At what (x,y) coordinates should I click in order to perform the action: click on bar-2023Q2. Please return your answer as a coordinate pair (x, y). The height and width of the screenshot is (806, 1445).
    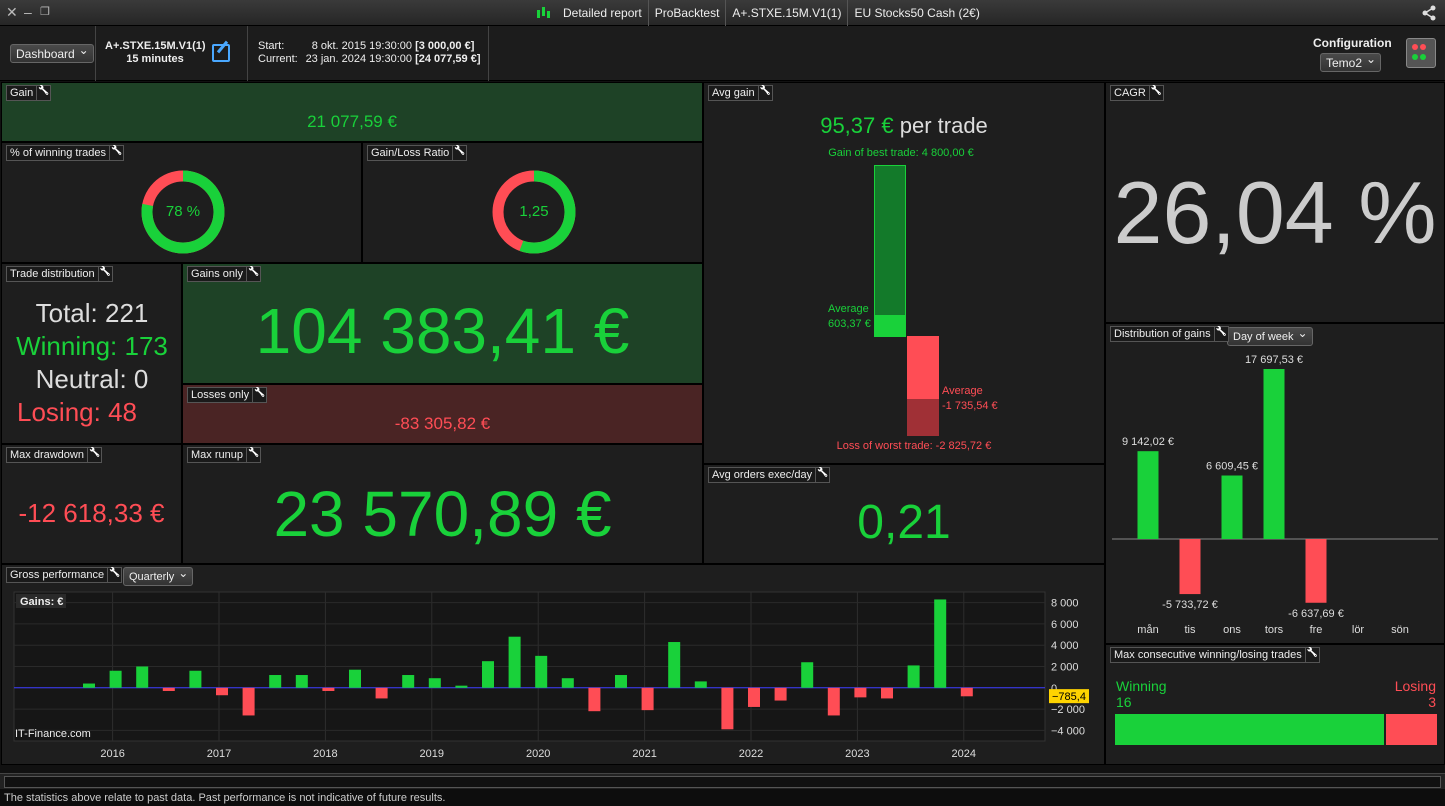
    Looking at the image, I should click on (887, 693).